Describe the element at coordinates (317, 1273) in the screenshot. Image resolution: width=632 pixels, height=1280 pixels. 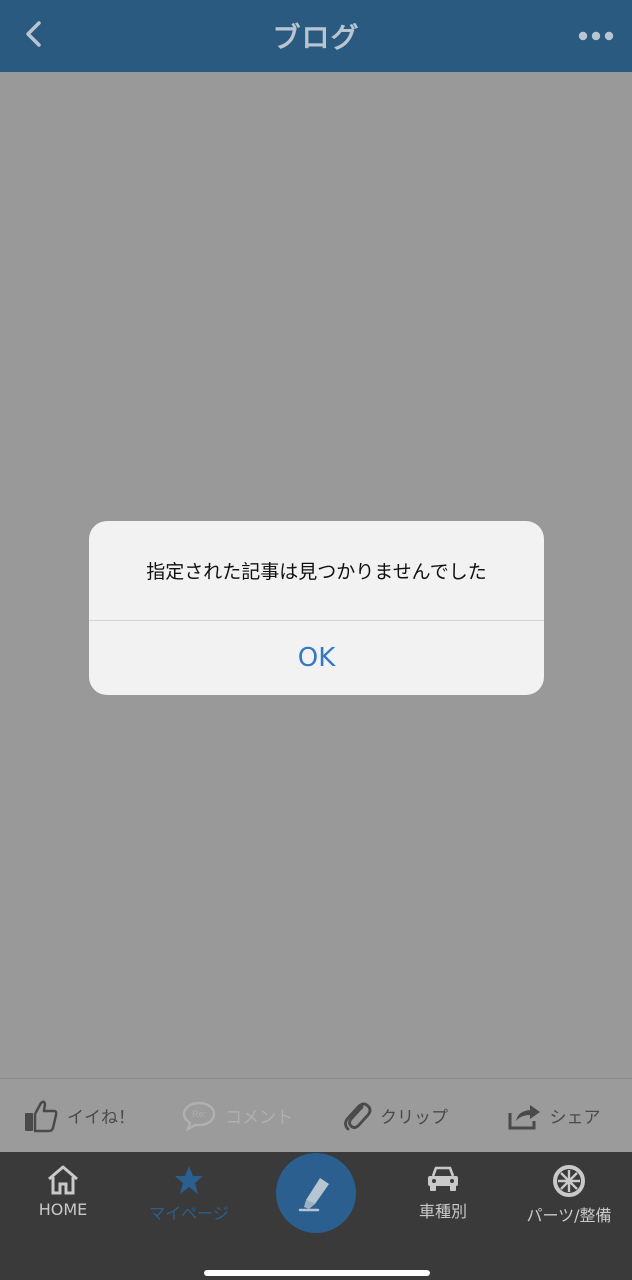
I see `home-indicator` at that location.